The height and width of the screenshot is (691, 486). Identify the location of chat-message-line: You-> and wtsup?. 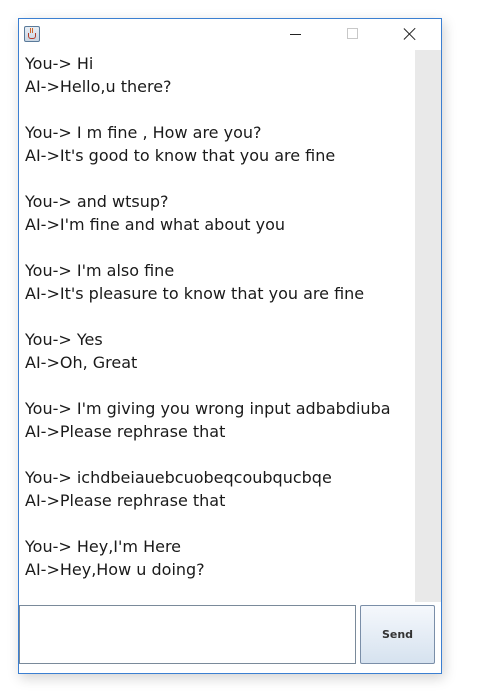
(97, 201).